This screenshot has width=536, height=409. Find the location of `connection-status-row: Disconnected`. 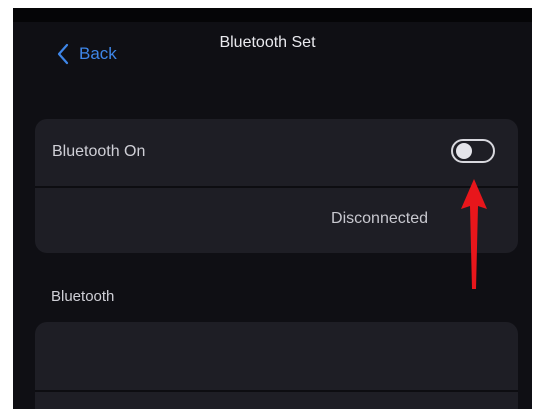

connection-status-row: Disconnected is located at coordinates (276, 220).